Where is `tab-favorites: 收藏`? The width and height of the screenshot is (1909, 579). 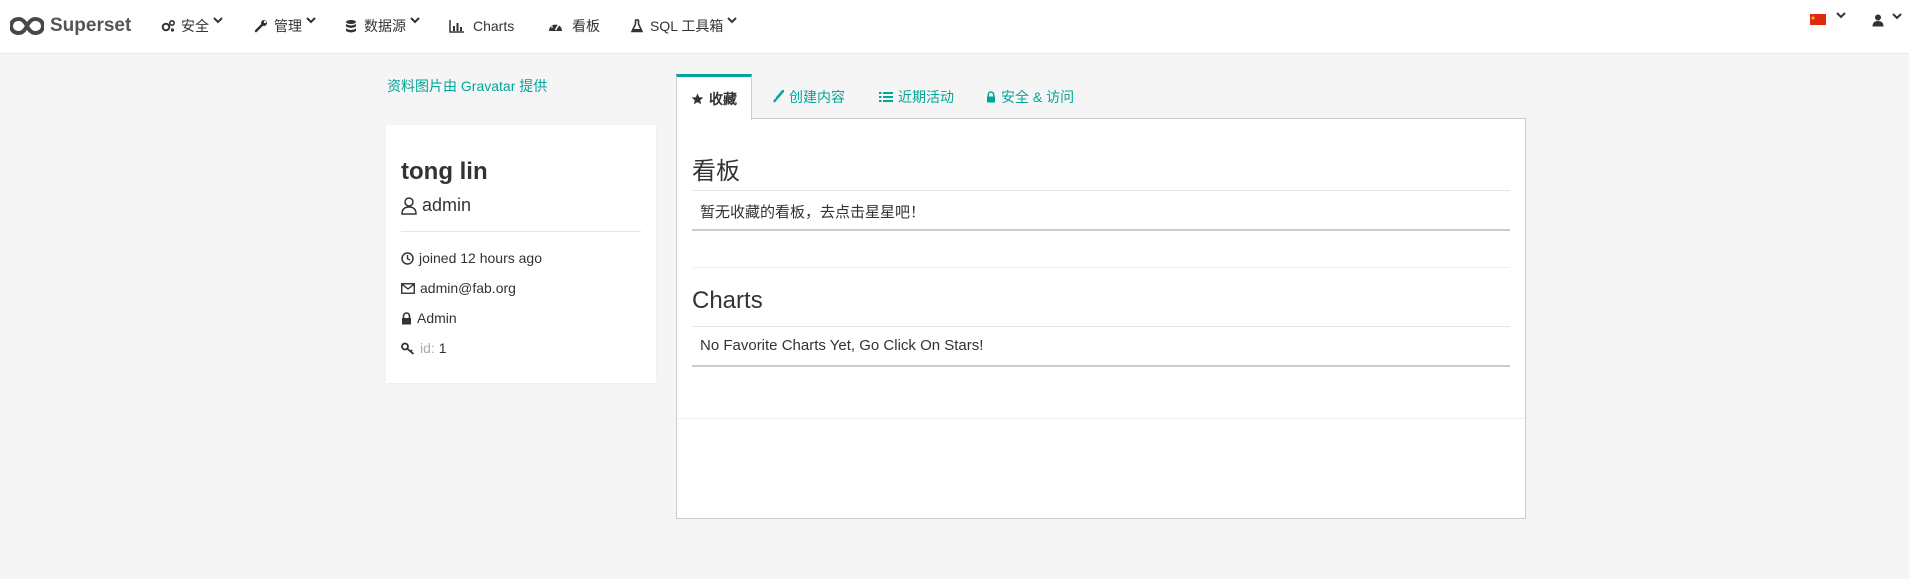 tab-favorites: 收藏 is located at coordinates (714, 97).